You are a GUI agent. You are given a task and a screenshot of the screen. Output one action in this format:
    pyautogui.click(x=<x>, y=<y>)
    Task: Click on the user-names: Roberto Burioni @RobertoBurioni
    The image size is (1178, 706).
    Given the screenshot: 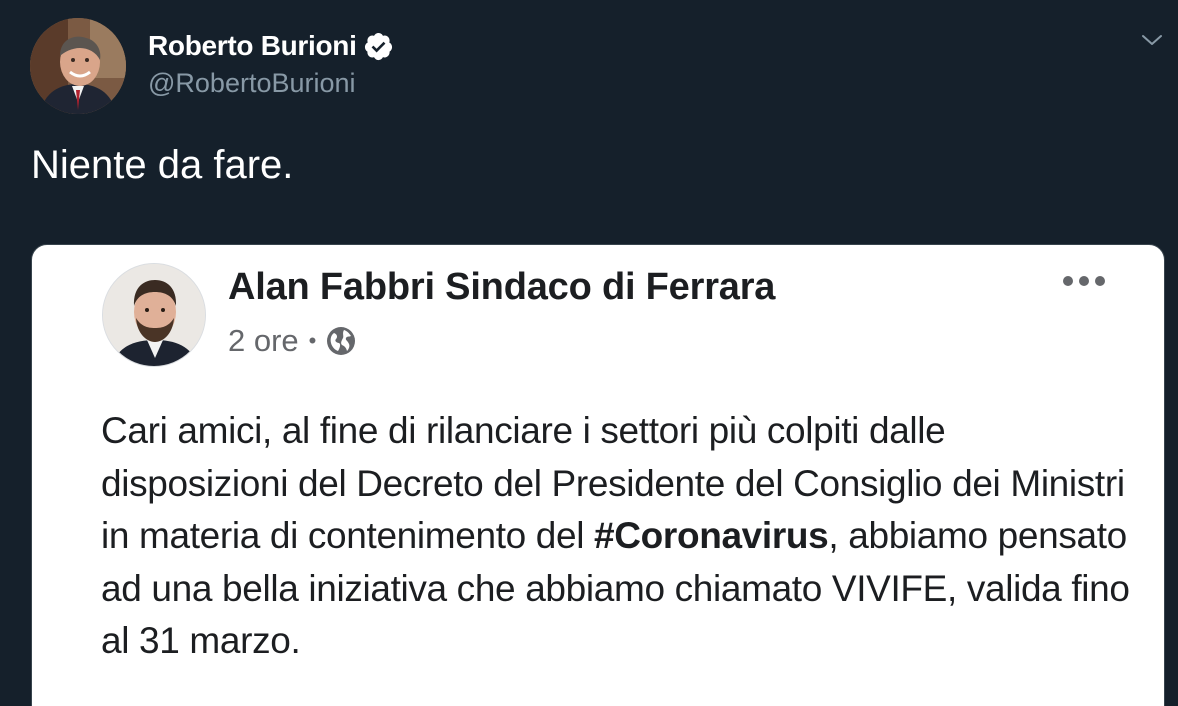 What is the action you would take?
    pyautogui.click(x=271, y=59)
    